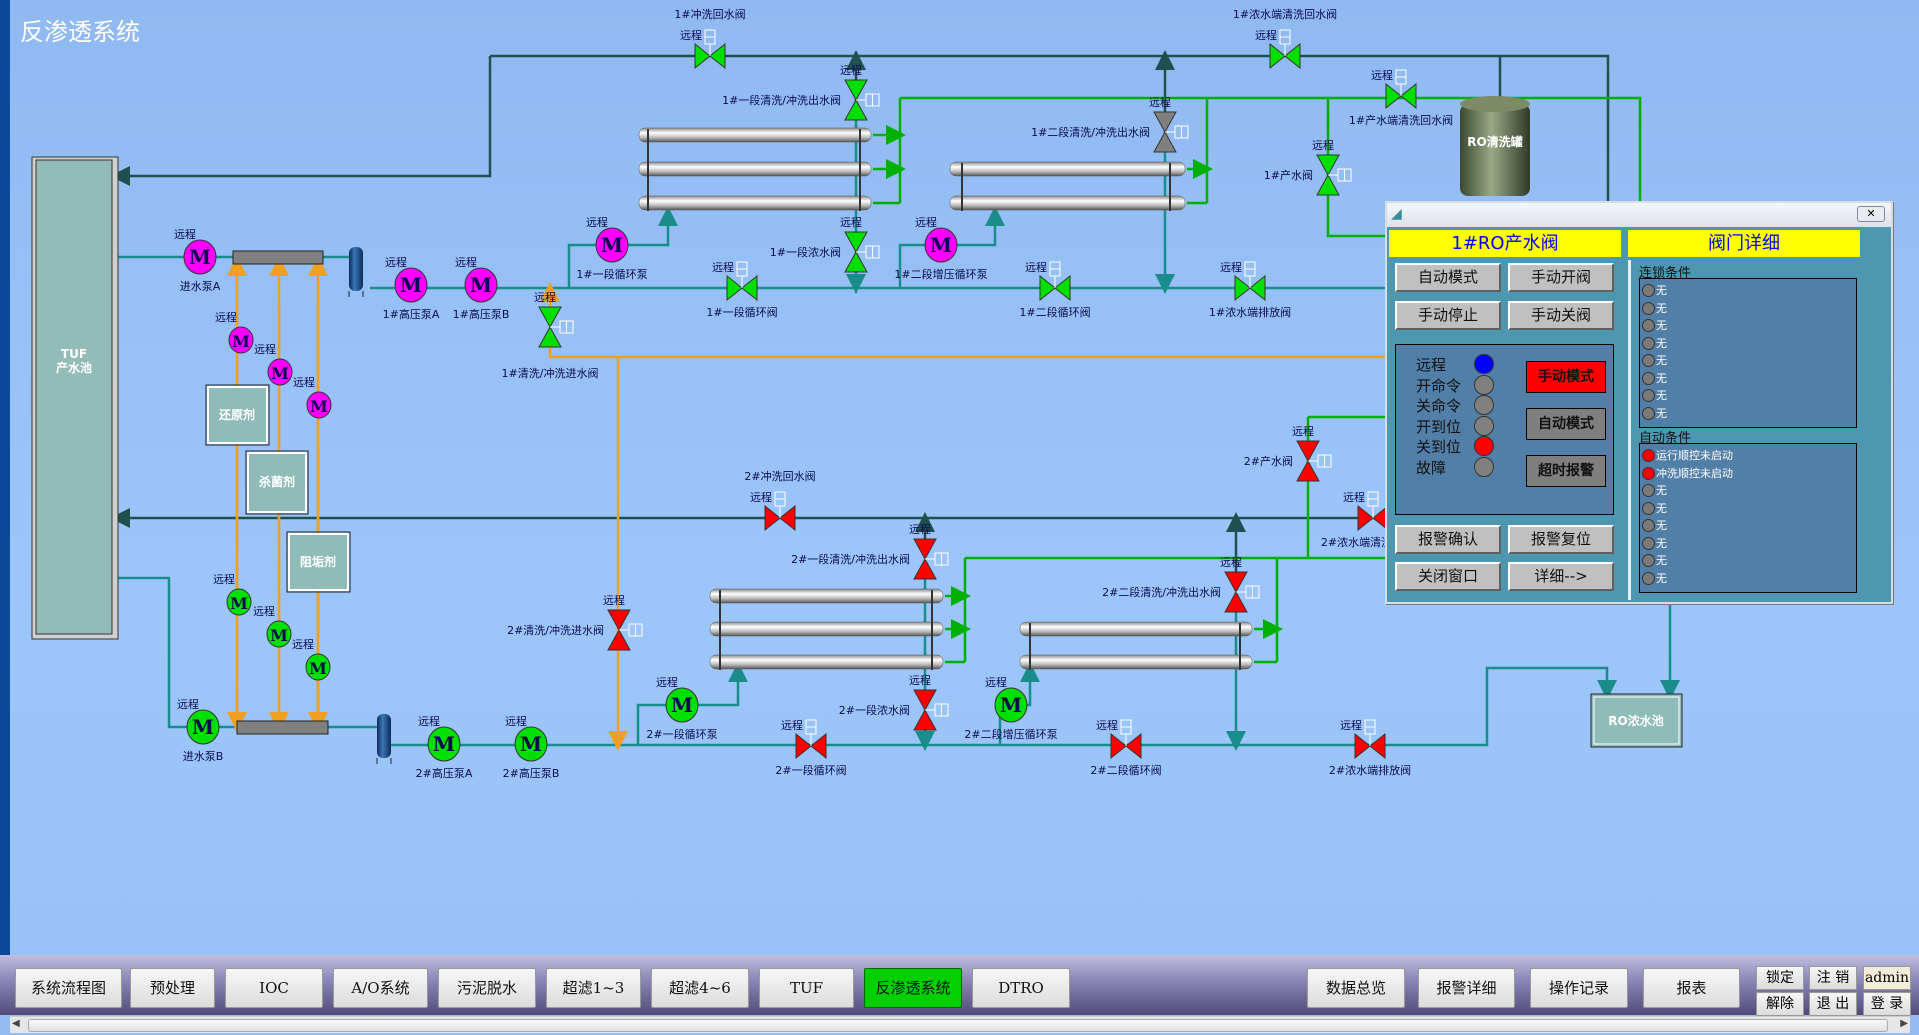 Image resolution: width=1919 pixels, height=1035 pixels. What do you see at coordinates (1566, 377) in the screenshot?
I see `mode-indicator-1: 手动模式` at bounding box center [1566, 377].